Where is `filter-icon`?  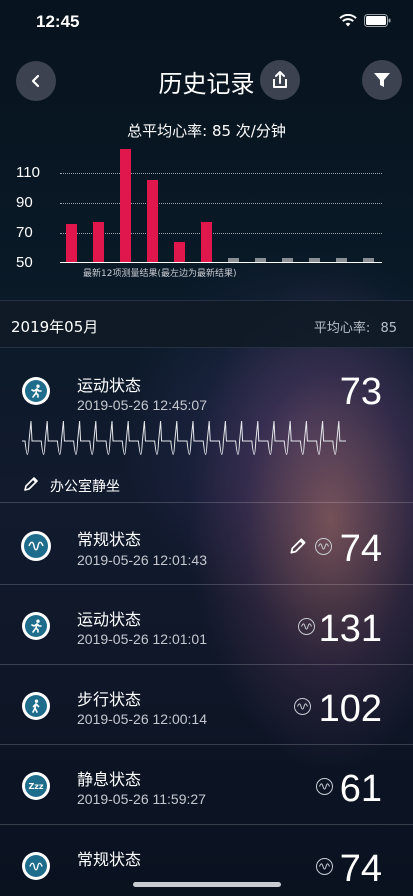 filter-icon is located at coordinates (382, 80).